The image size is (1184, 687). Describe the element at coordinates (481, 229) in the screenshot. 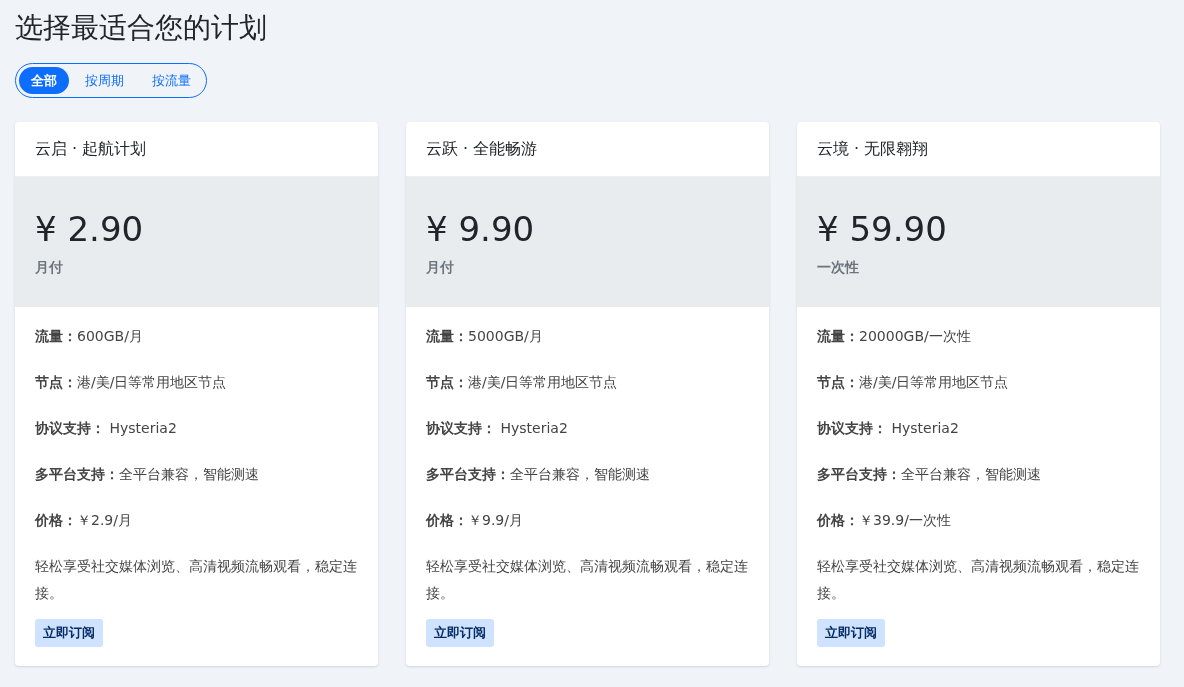

I see `plan-price: ¥ 9.90` at that location.